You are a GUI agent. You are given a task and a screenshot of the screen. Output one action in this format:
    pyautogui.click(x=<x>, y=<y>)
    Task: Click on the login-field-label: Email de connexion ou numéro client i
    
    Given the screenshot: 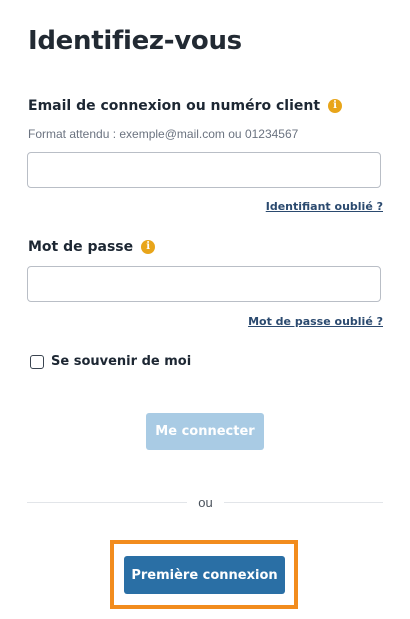 What is the action you would take?
    pyautogui.click(x=185, y=106)
    